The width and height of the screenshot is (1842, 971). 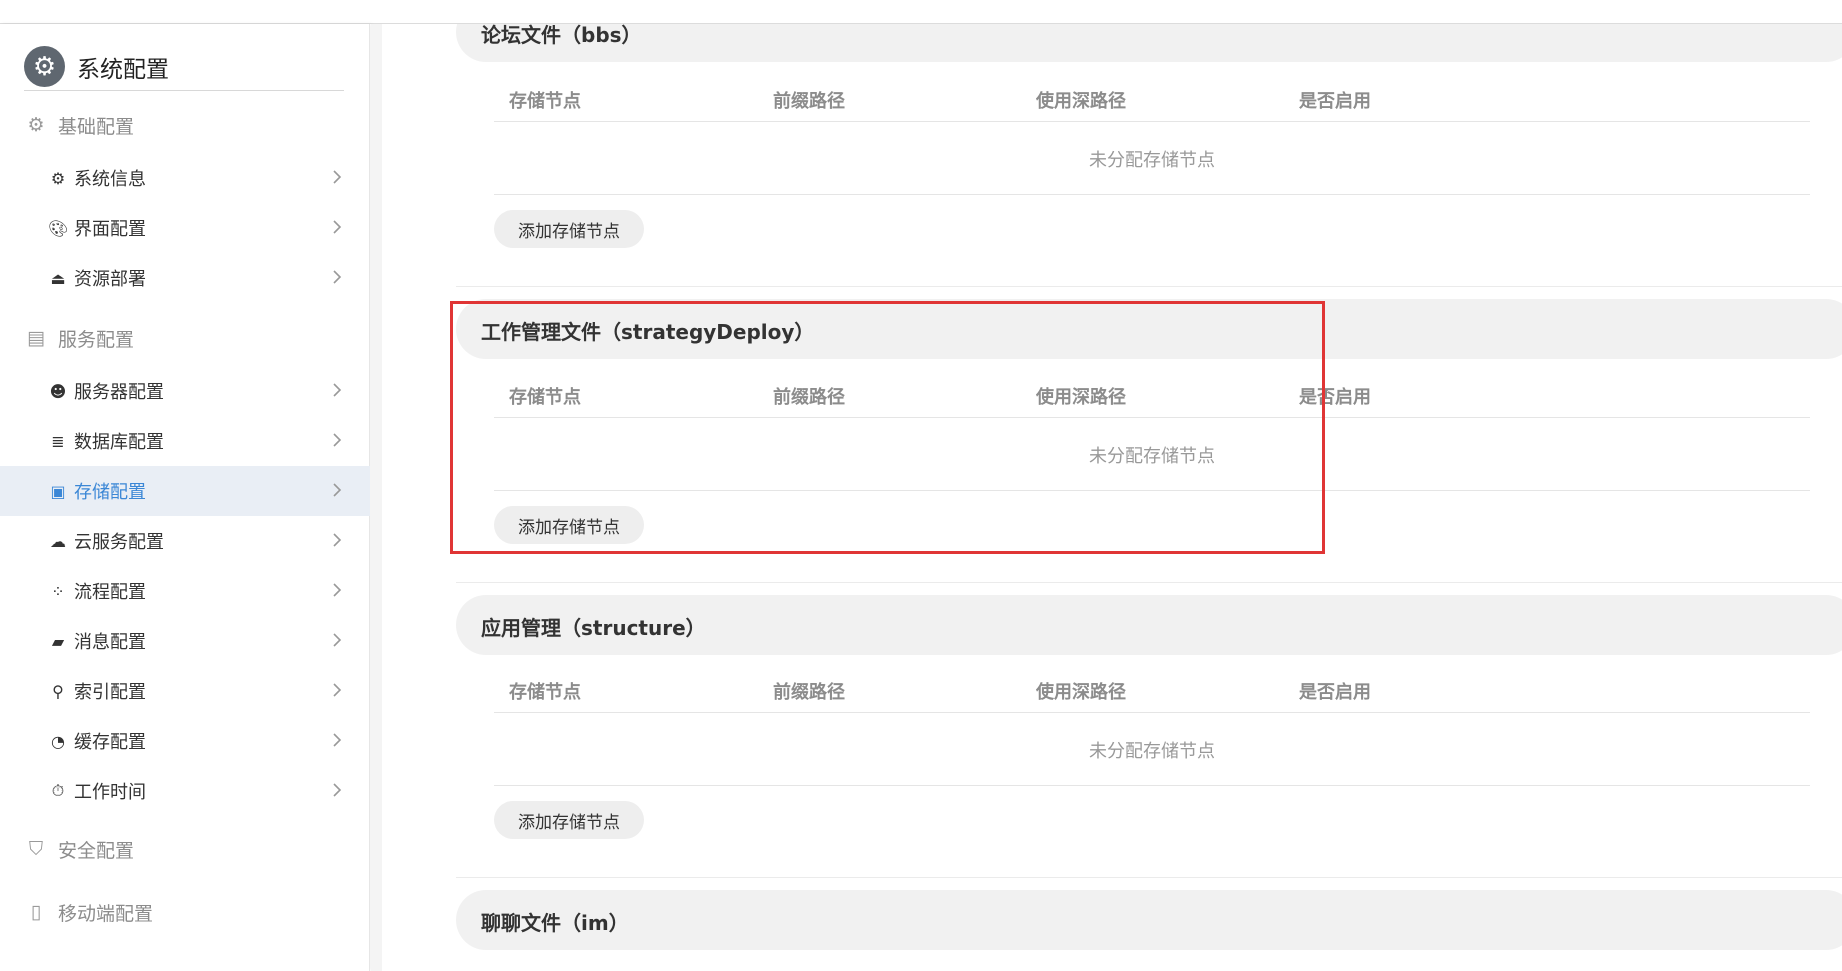 What do you see at coordinates (110, 179) in the screenshot?
I see `sidebar-item-label: 系统信息` at bounding box center [110, 179].